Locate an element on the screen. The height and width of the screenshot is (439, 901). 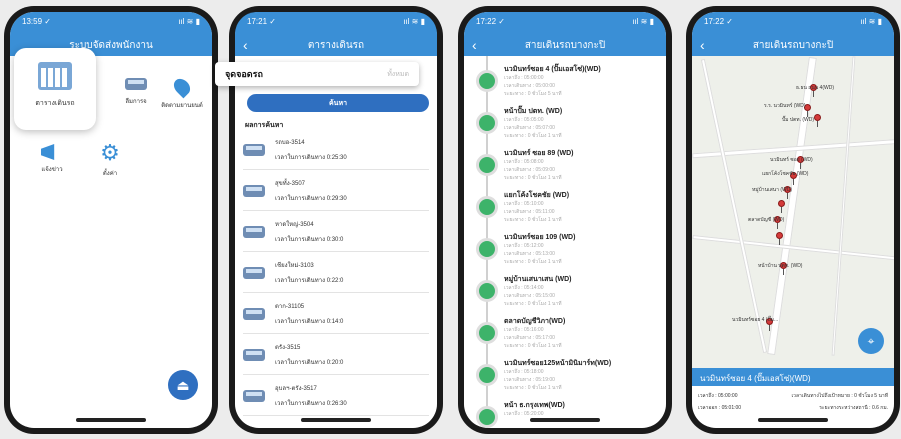
route-row: เชียงใหม่-3103 เวลาในการเดินทาง 0:22:0 is located at coordinates (336, 273).